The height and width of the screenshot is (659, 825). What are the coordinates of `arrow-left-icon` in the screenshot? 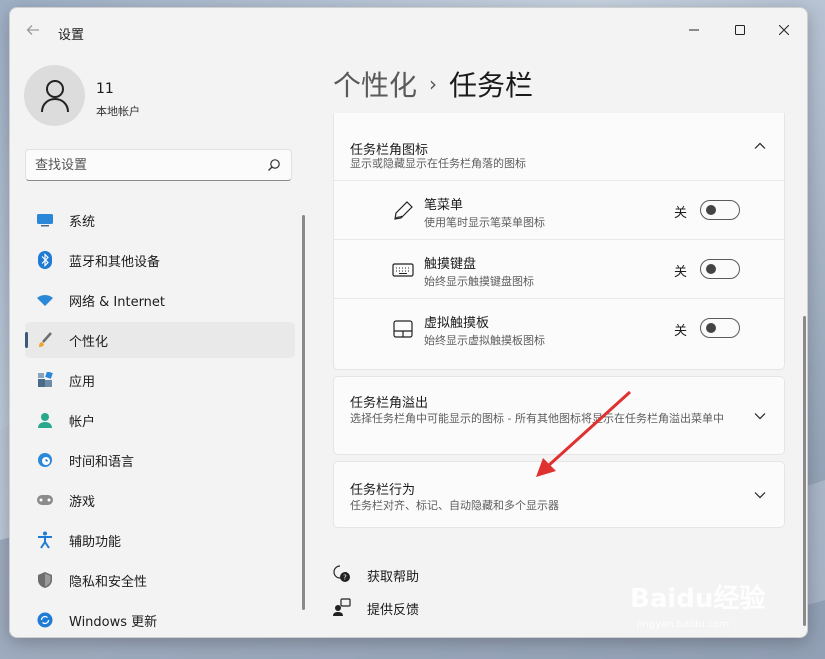 It's located at (32, 30).